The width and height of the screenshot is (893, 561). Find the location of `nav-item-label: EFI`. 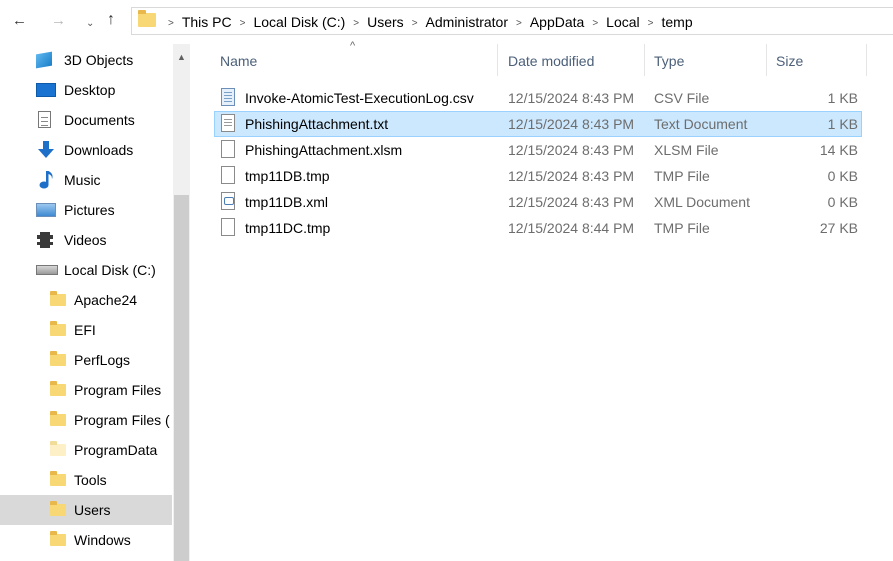

nav-item-label: EFI is located at coordinates (85, 330).